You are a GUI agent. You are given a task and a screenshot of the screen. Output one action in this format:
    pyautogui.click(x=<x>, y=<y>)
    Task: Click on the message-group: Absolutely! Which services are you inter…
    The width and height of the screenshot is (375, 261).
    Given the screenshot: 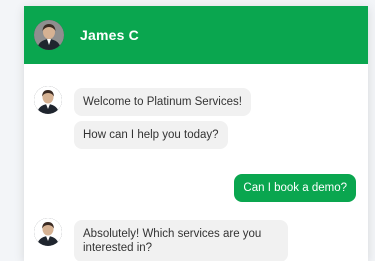 What is the action you would take?
    pyautogui.click(x=161, y=239)
    